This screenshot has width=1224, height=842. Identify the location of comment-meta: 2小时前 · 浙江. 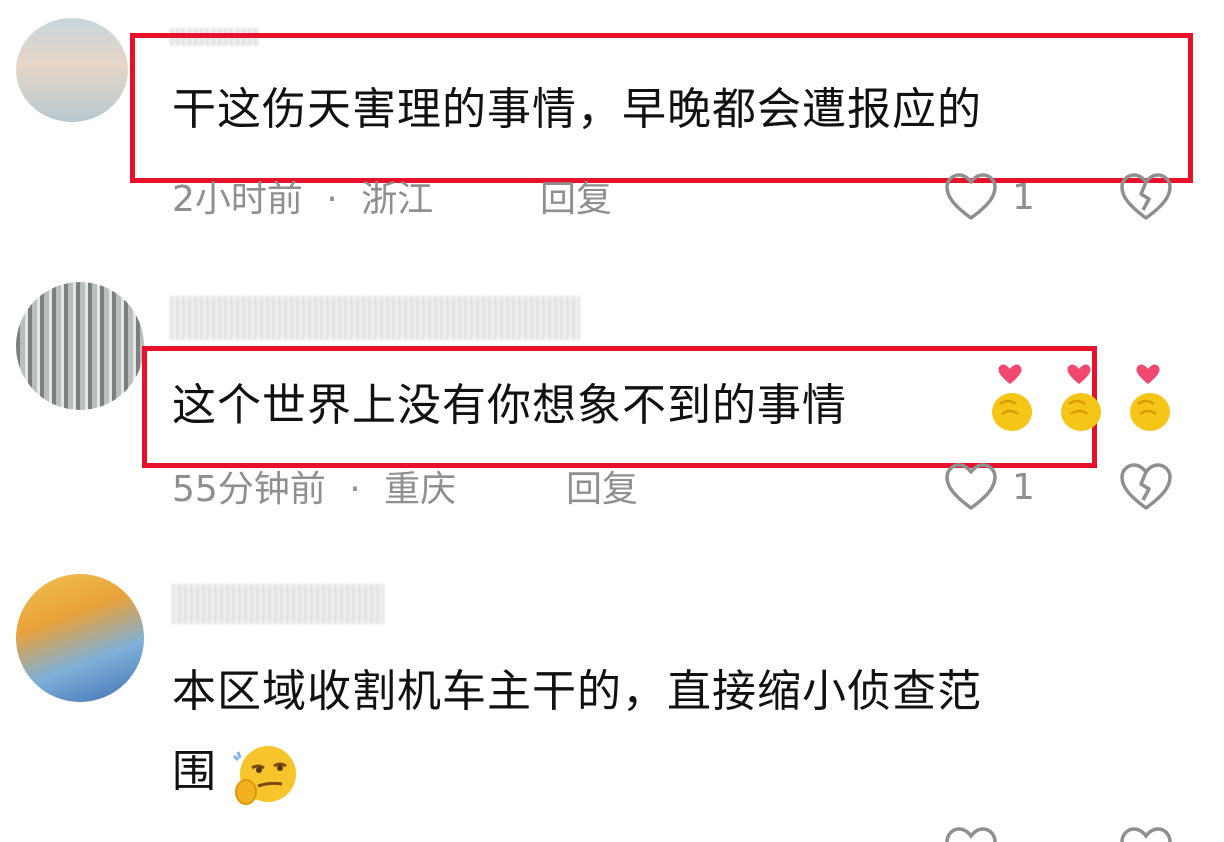
(302, 200).